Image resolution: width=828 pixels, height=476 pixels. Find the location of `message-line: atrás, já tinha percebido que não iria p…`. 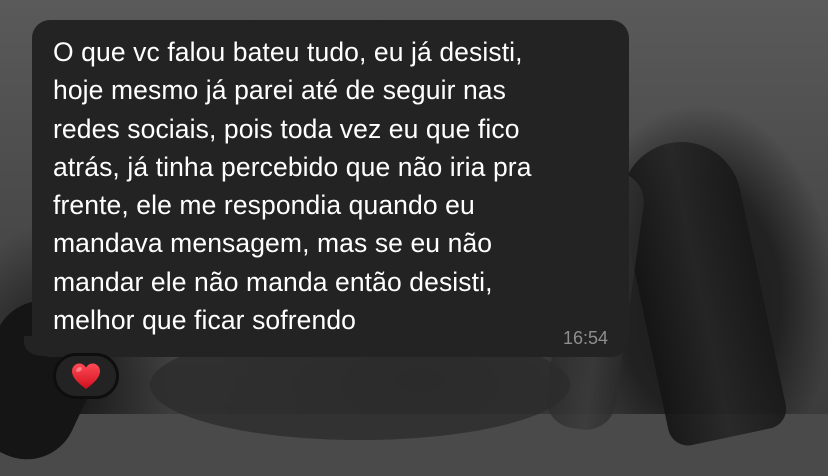

message-line: atrás, já tinha percebido que não iria p… is located at coordinates (292, 166).